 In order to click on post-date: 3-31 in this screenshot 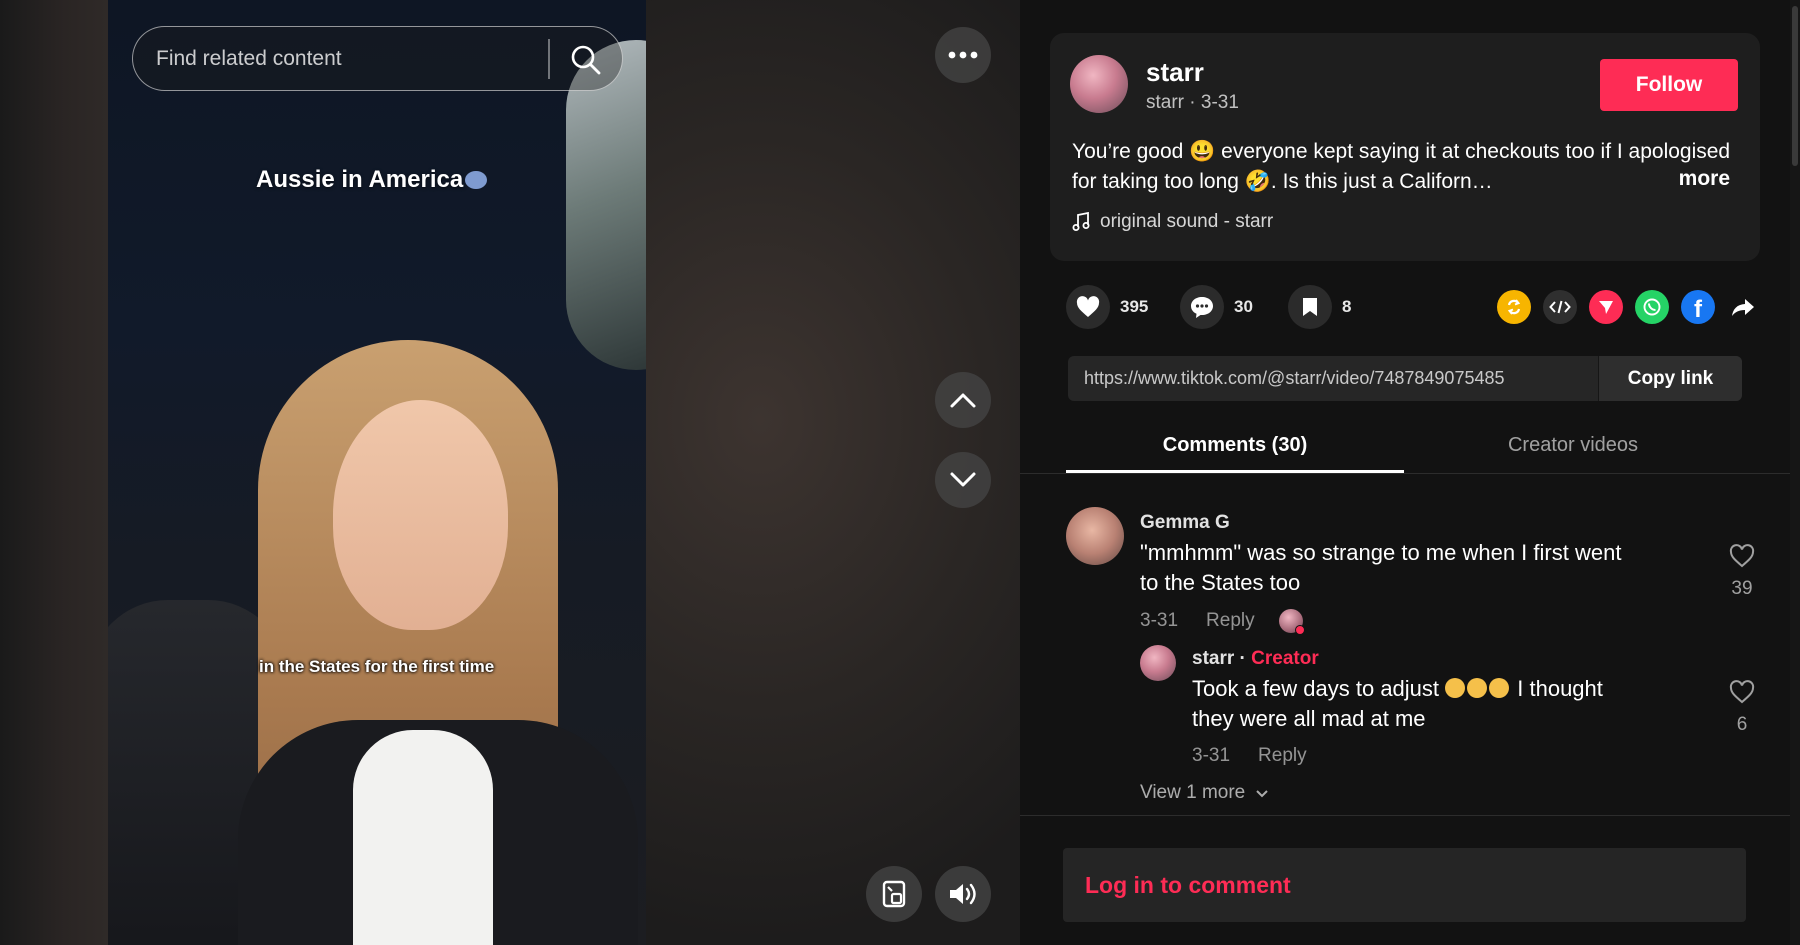, I will do `click(1219, 102)`.